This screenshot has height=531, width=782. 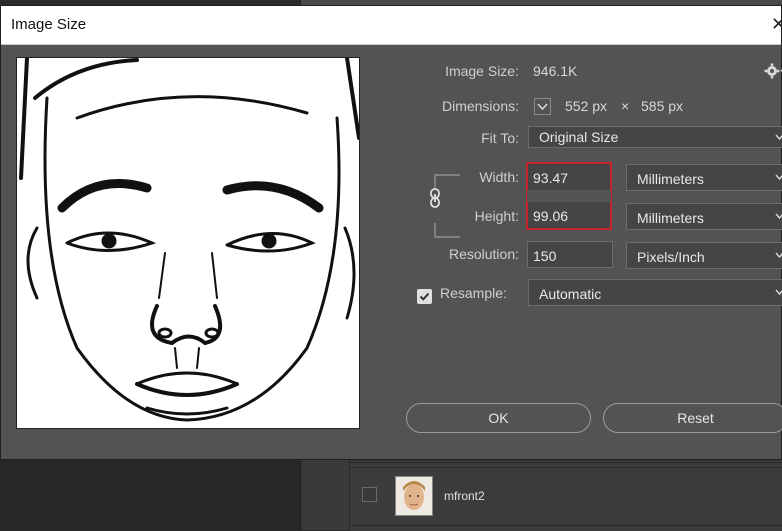 What do you see at coordinates (369, 494) in the screenshot?
I see `layer-visibility-toggle` at bounding box center [369, 494].